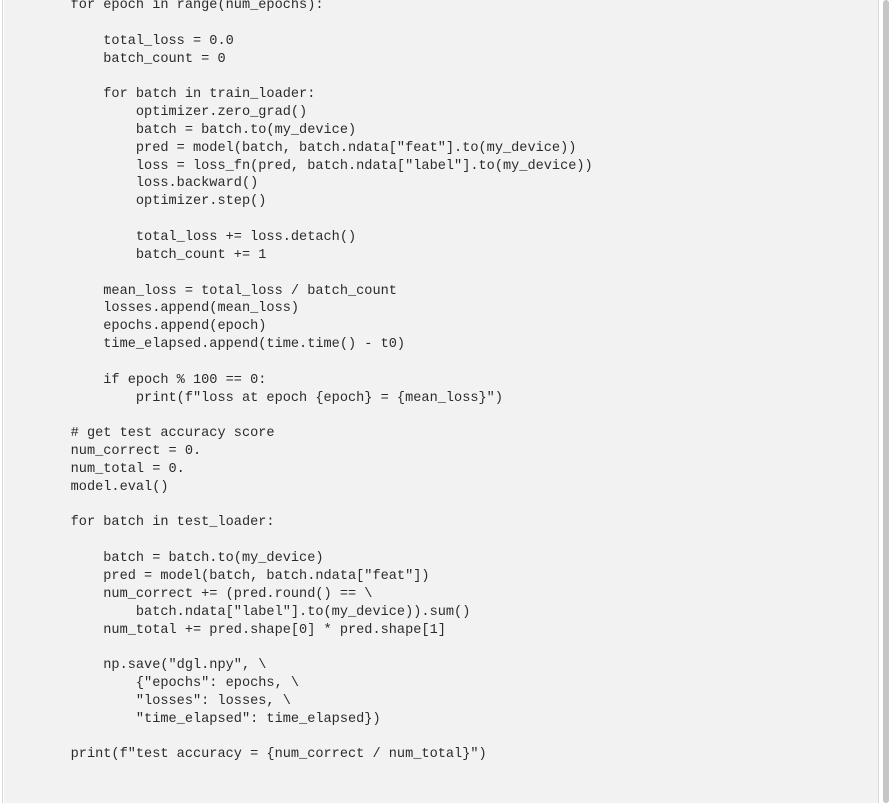 This screenshot has height=803, width=891. Describe the element at coordinates (2, 401) in the screenshot. I see `left-edge-rule` at that location.